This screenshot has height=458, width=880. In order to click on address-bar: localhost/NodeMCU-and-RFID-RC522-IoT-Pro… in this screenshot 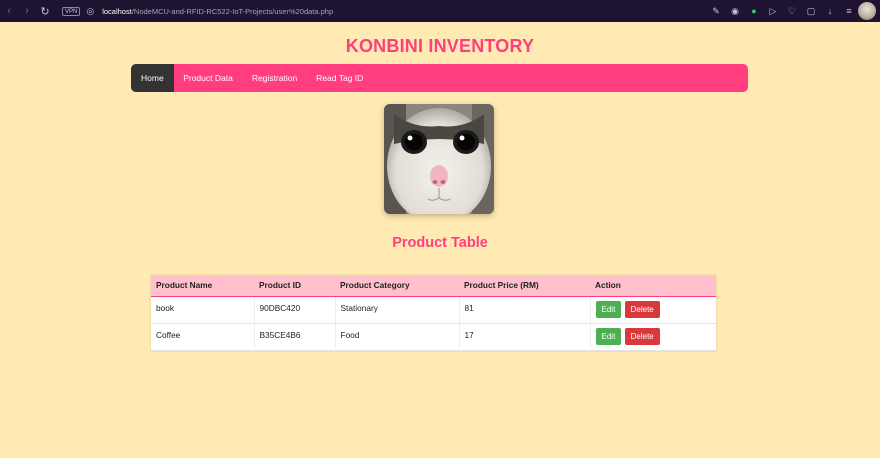, I will do `click(217, 11)`.